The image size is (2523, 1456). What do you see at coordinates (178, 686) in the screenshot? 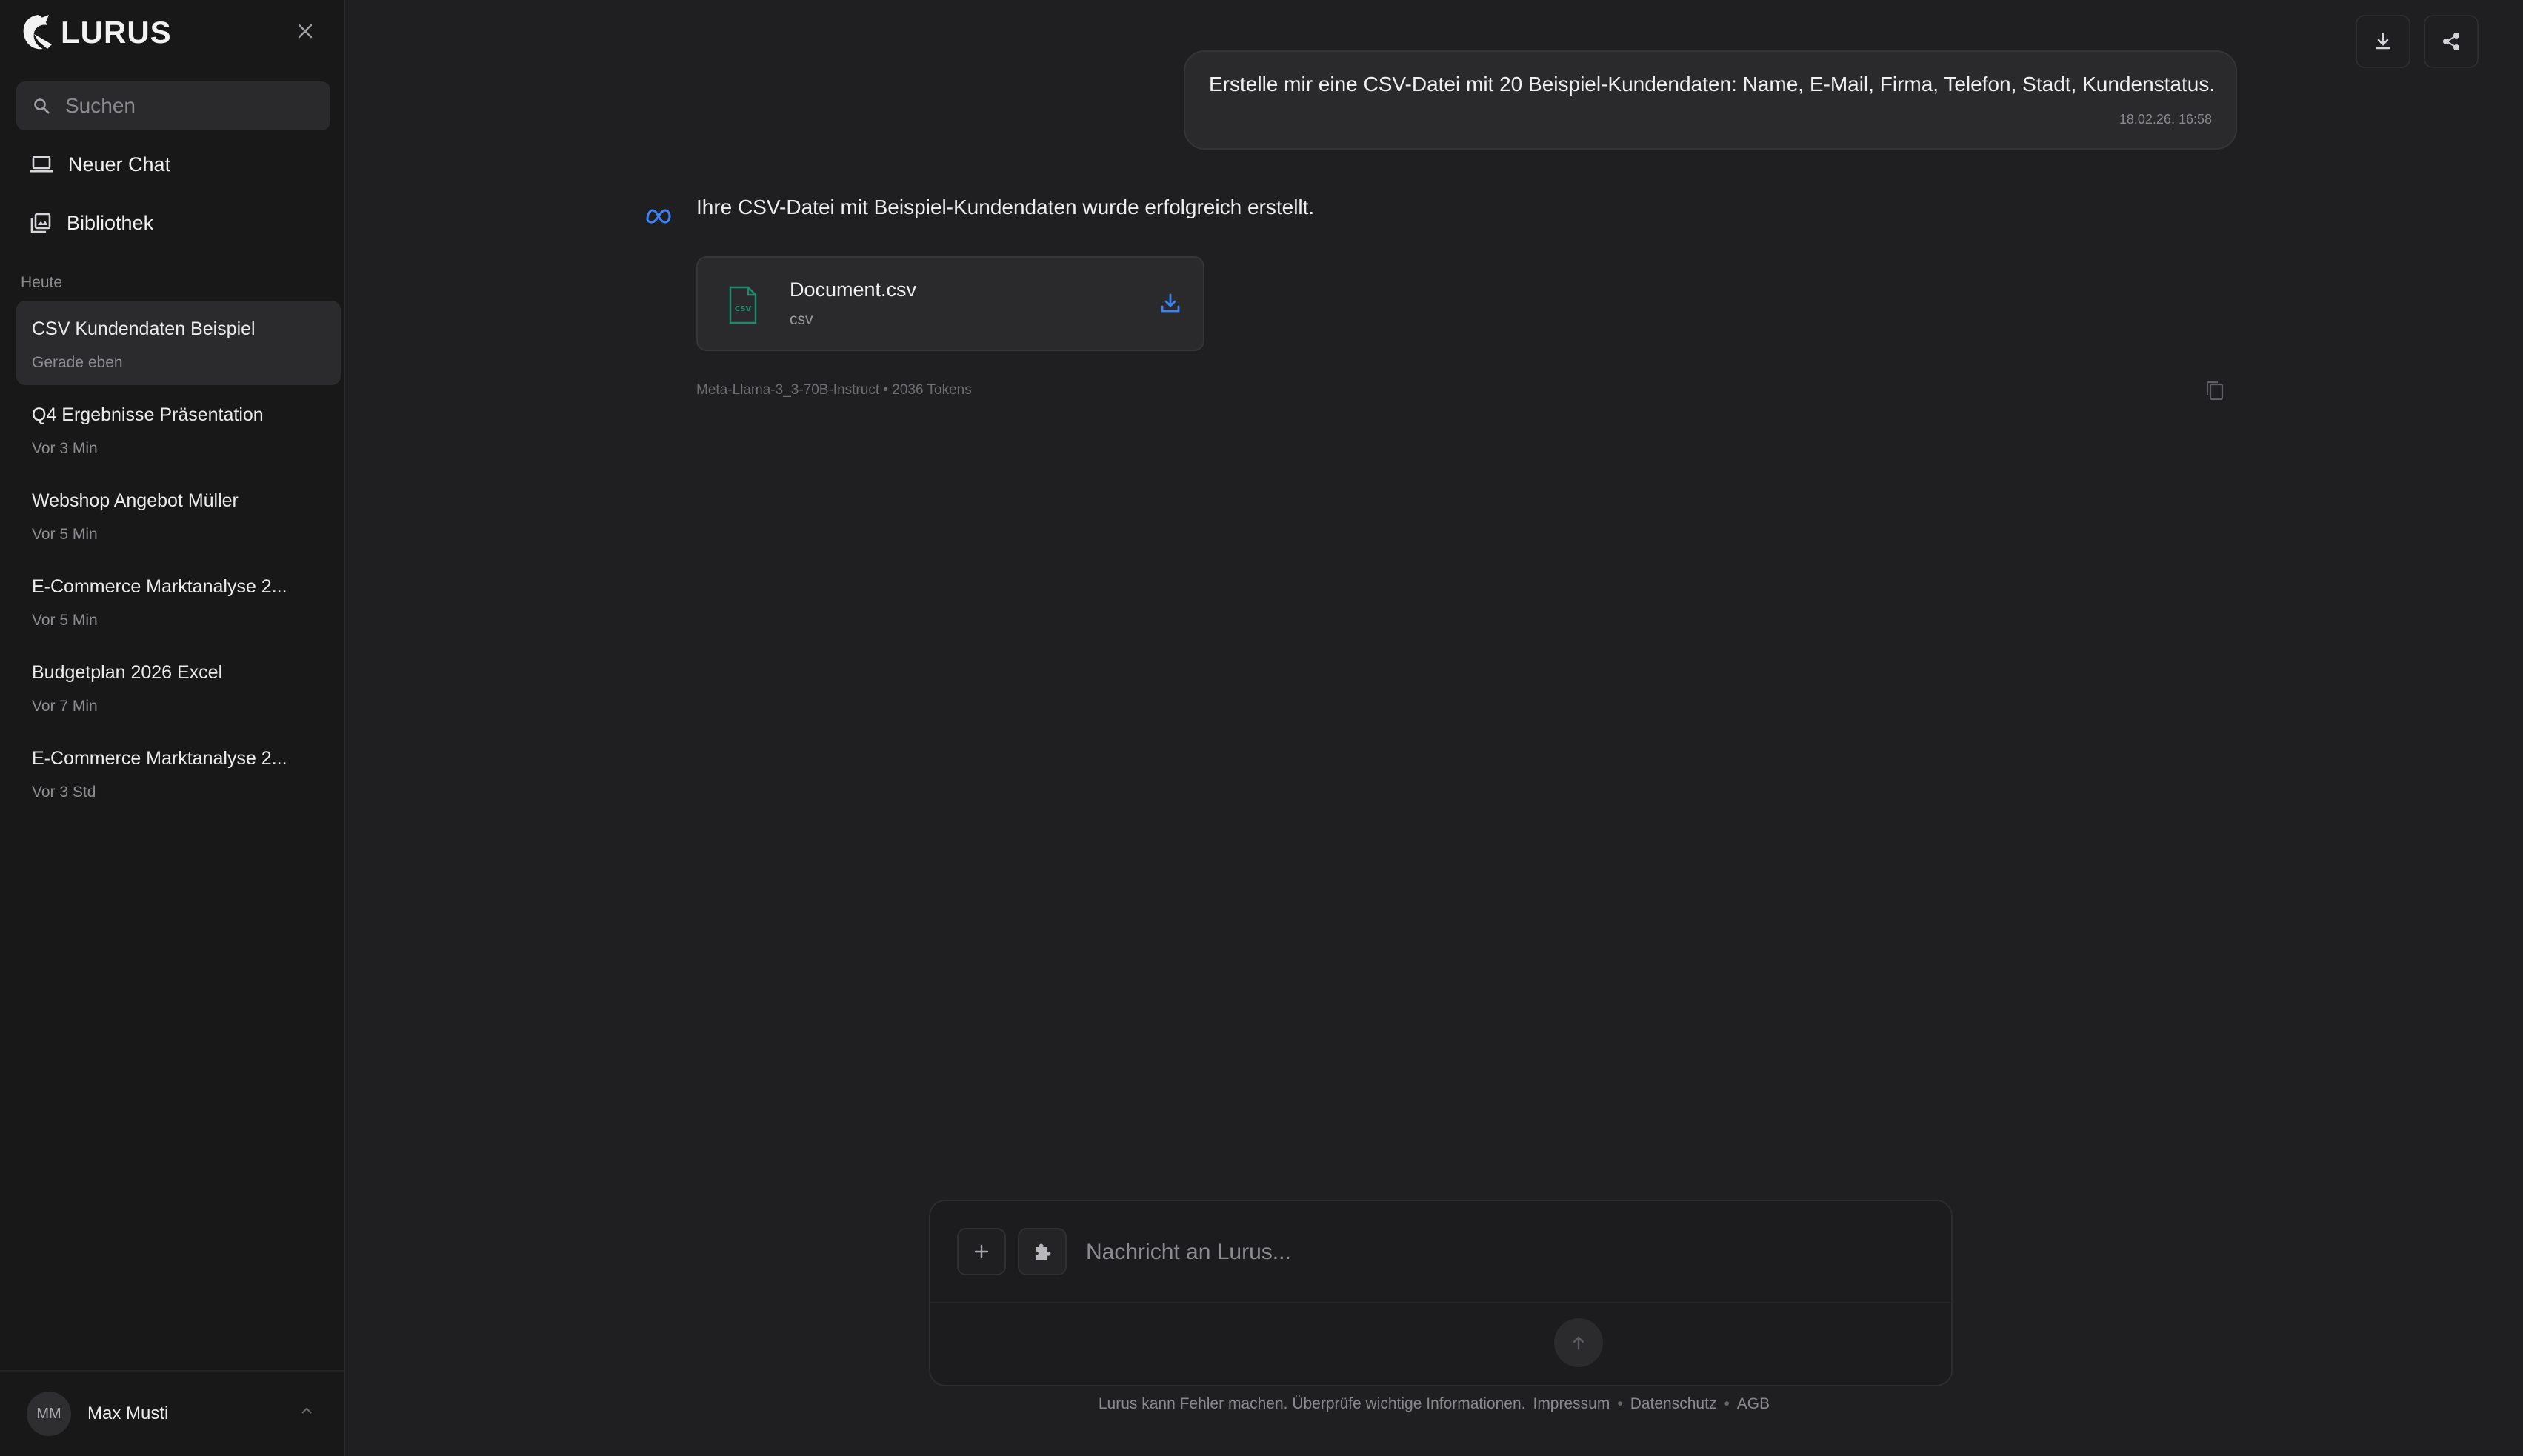
I see `conversation-item: Budgetplan 2026 Excel Vor 7 Min` at bounding box center [178, 686].